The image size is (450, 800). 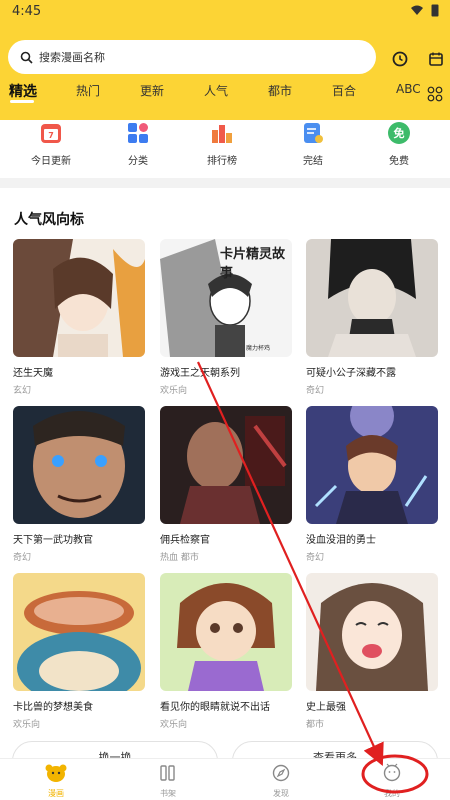 I want to click on comic-title: 游戏王之天朝系列, so click(x=200, y=373).